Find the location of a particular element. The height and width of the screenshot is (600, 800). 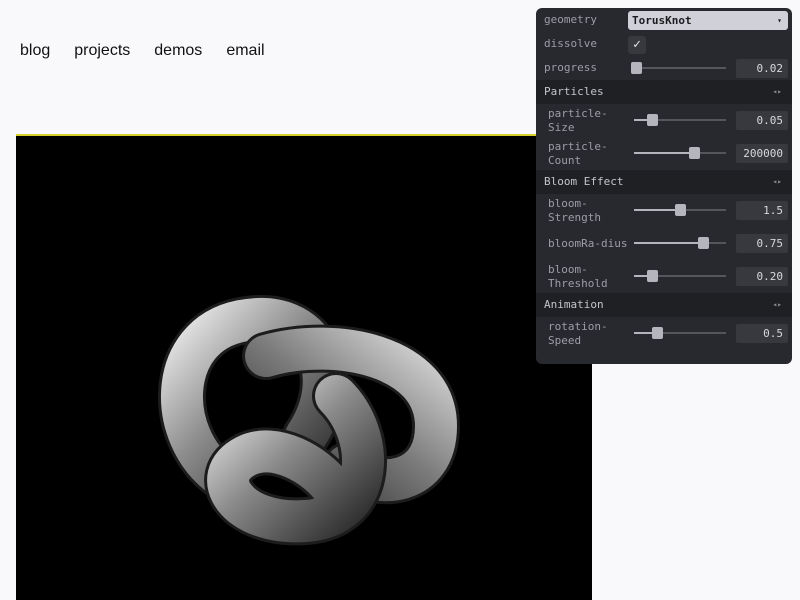

particle-count-label: particle-Count is located at coordinates (578, 153).